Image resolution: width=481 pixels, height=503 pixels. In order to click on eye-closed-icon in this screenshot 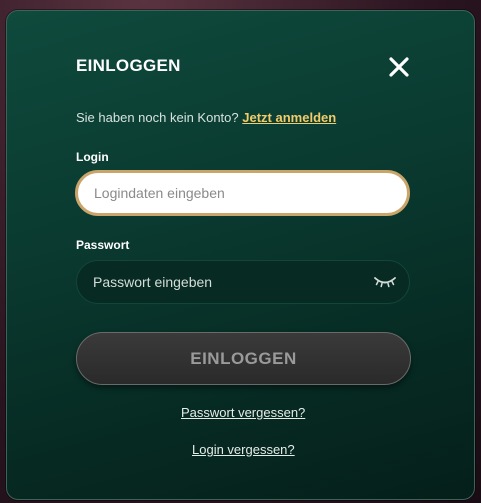, I will do `click(385, 282)`.